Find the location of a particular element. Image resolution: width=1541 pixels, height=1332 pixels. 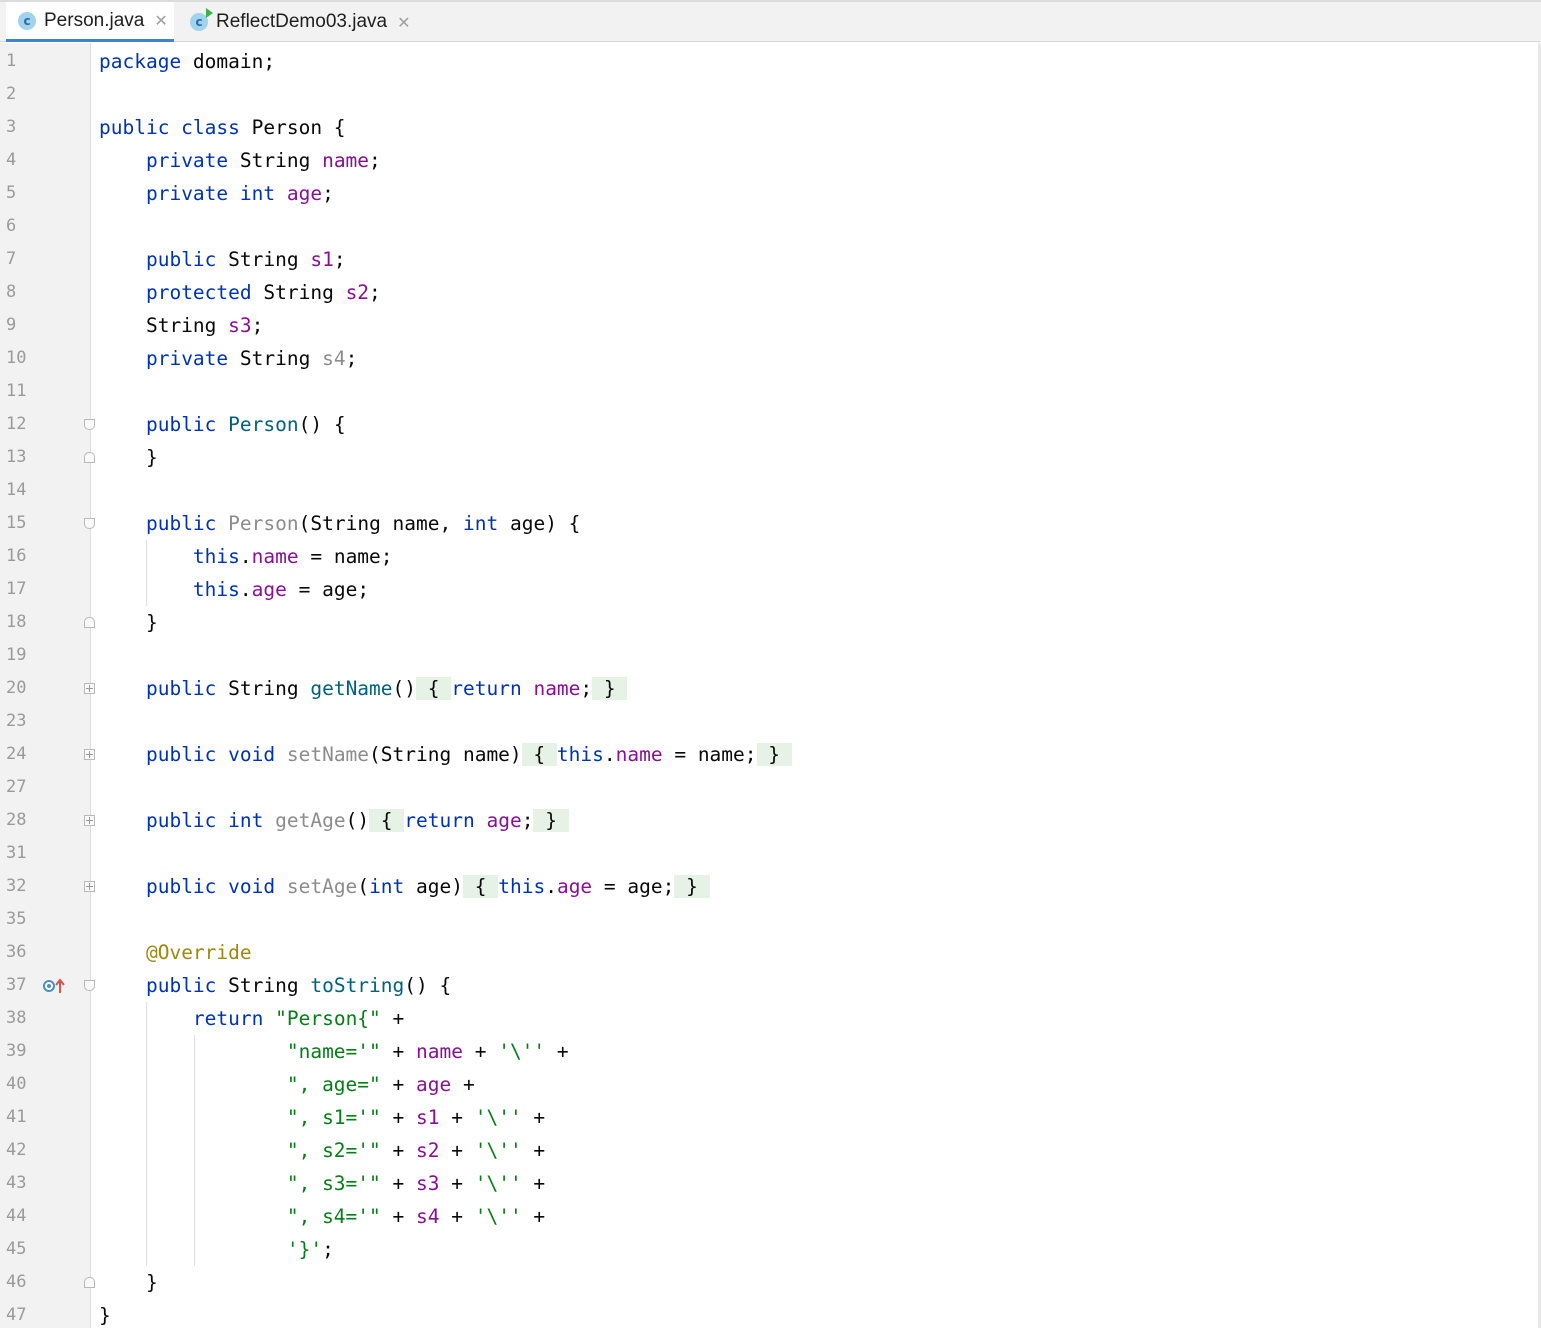

code-line: public String s1; is located at coordinates (222, 259).